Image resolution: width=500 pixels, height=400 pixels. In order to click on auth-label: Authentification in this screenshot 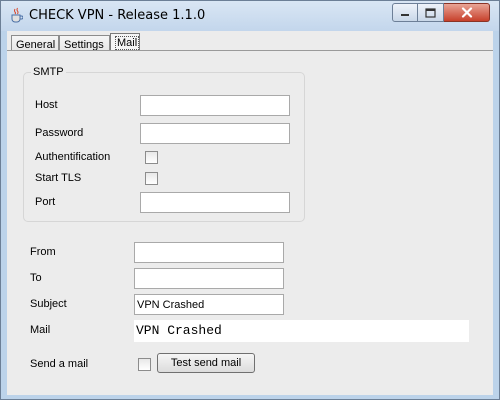, I will do `click(73, 157)`.